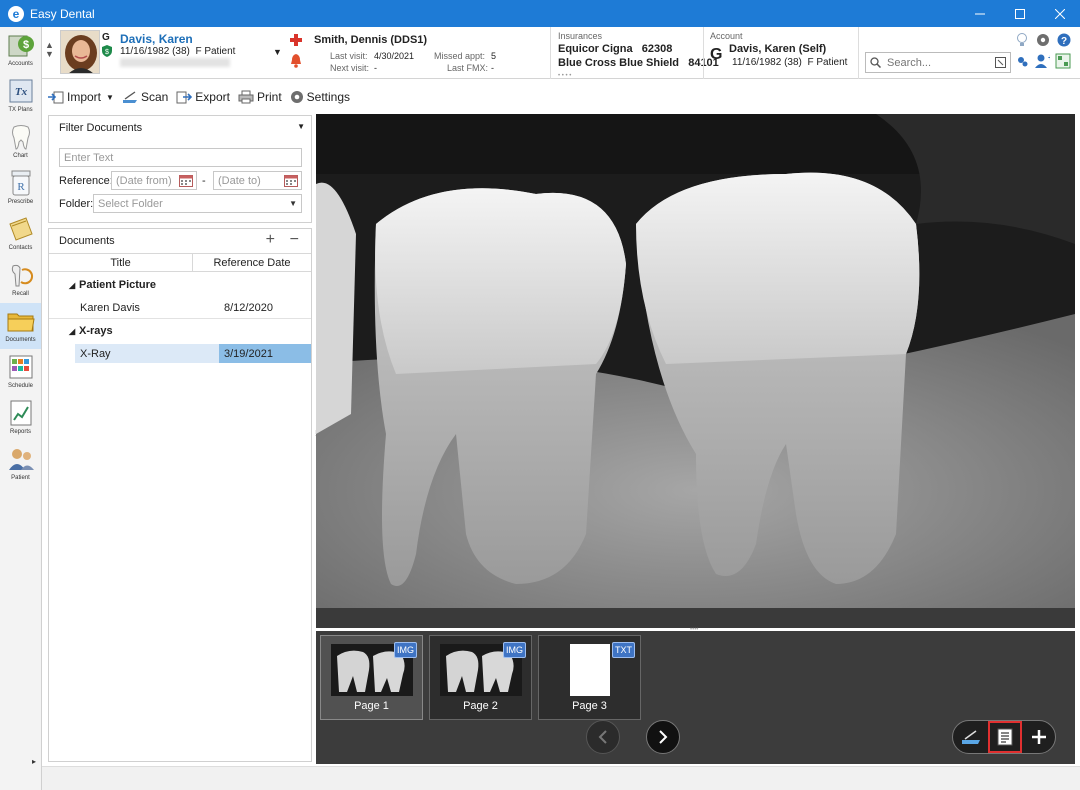 The height and width of the screenshot is (790, 1080). What do you see at coordinates (260, 97) in the screenshot?
I see `print-button: Print` at bounding box center [260, 97].